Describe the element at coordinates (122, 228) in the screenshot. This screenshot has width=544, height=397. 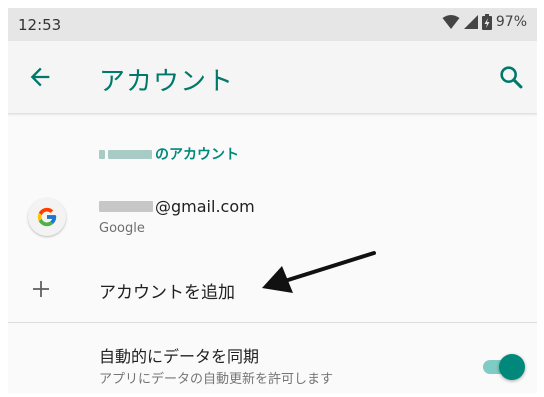
I see `account-provider: Google` at that location.